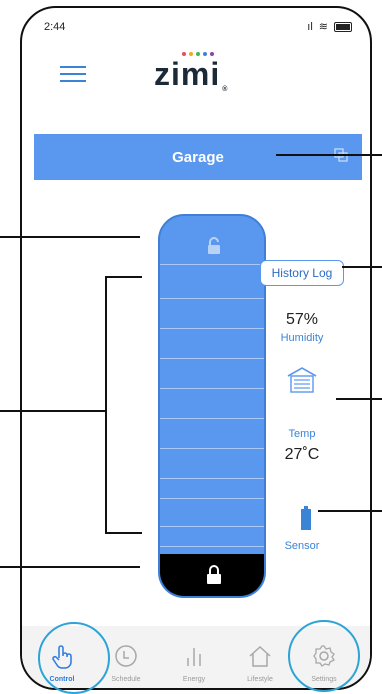 The width and height of the screenshot is (382, 694). What do you see at coordinates (106, 404) in the screenshot?
I see `callout-bracket` at bounding box center [106, 404].